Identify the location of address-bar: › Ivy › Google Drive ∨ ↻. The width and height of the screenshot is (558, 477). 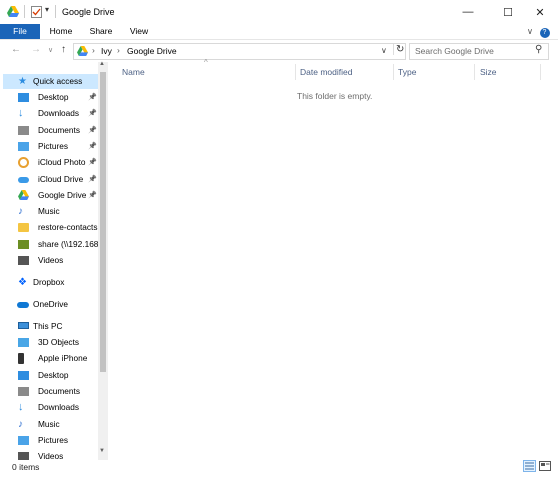
(239, 51).